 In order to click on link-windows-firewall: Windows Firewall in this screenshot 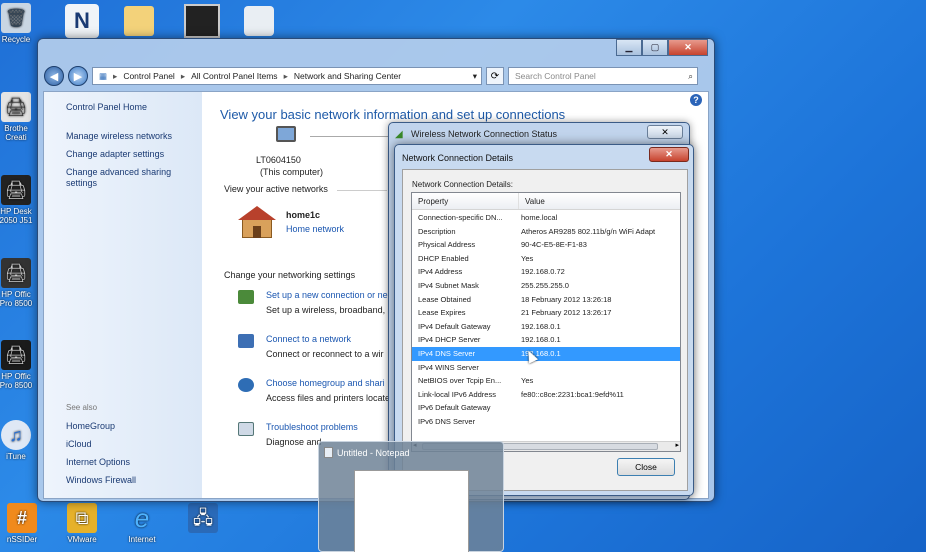, I will do `click(101, 480)`.